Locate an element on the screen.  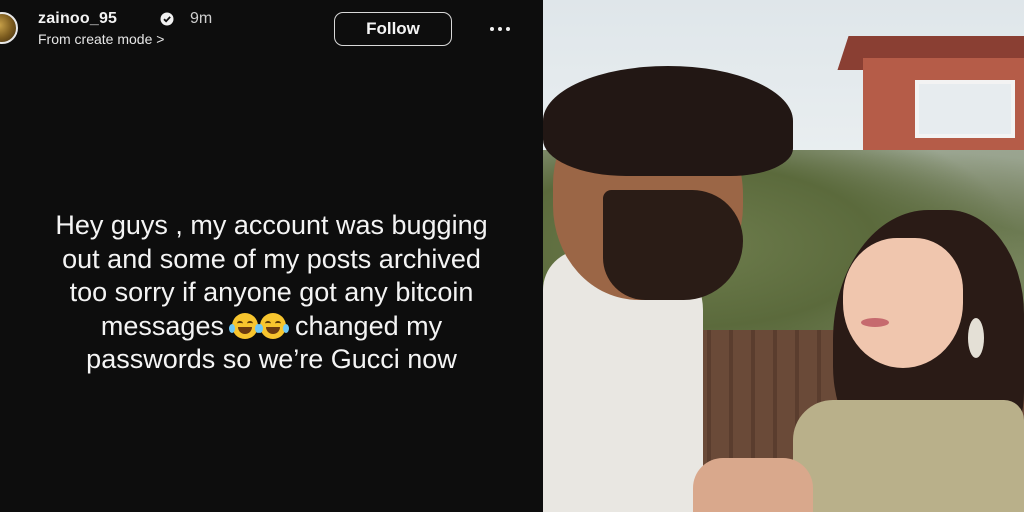
changed-my-text: changed my is located at coordinates (369, 325).